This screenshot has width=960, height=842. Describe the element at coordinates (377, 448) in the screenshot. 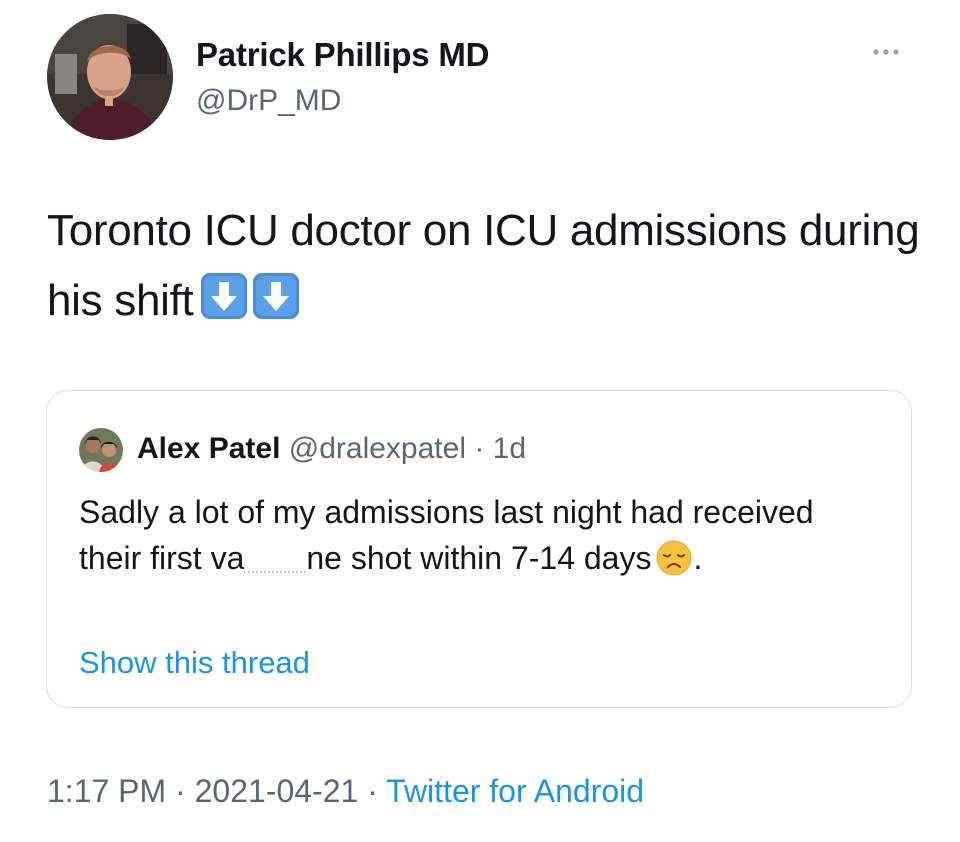

I see `quoted-author-handle: @dralexpatel` at that location.